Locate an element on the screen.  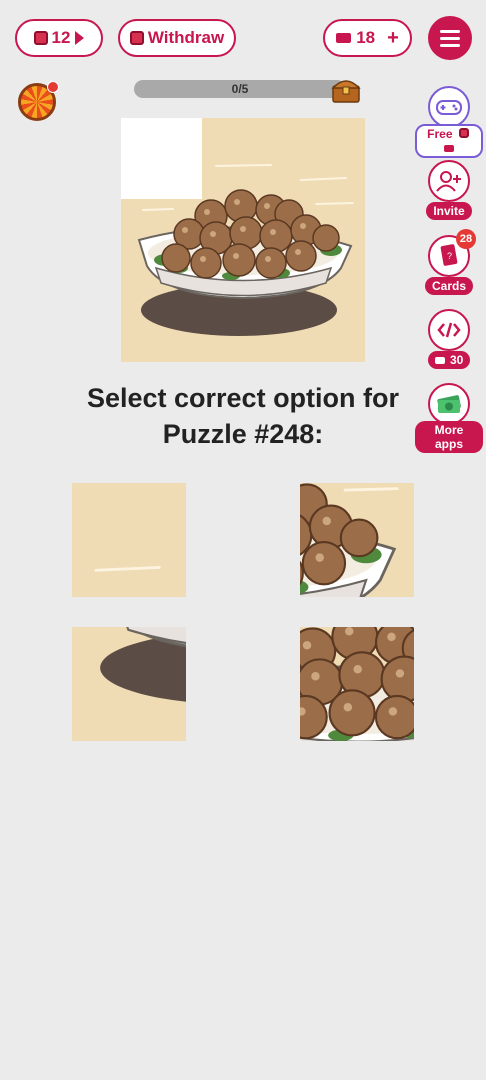
code-button: 30 is located at coordinates (449, 339).